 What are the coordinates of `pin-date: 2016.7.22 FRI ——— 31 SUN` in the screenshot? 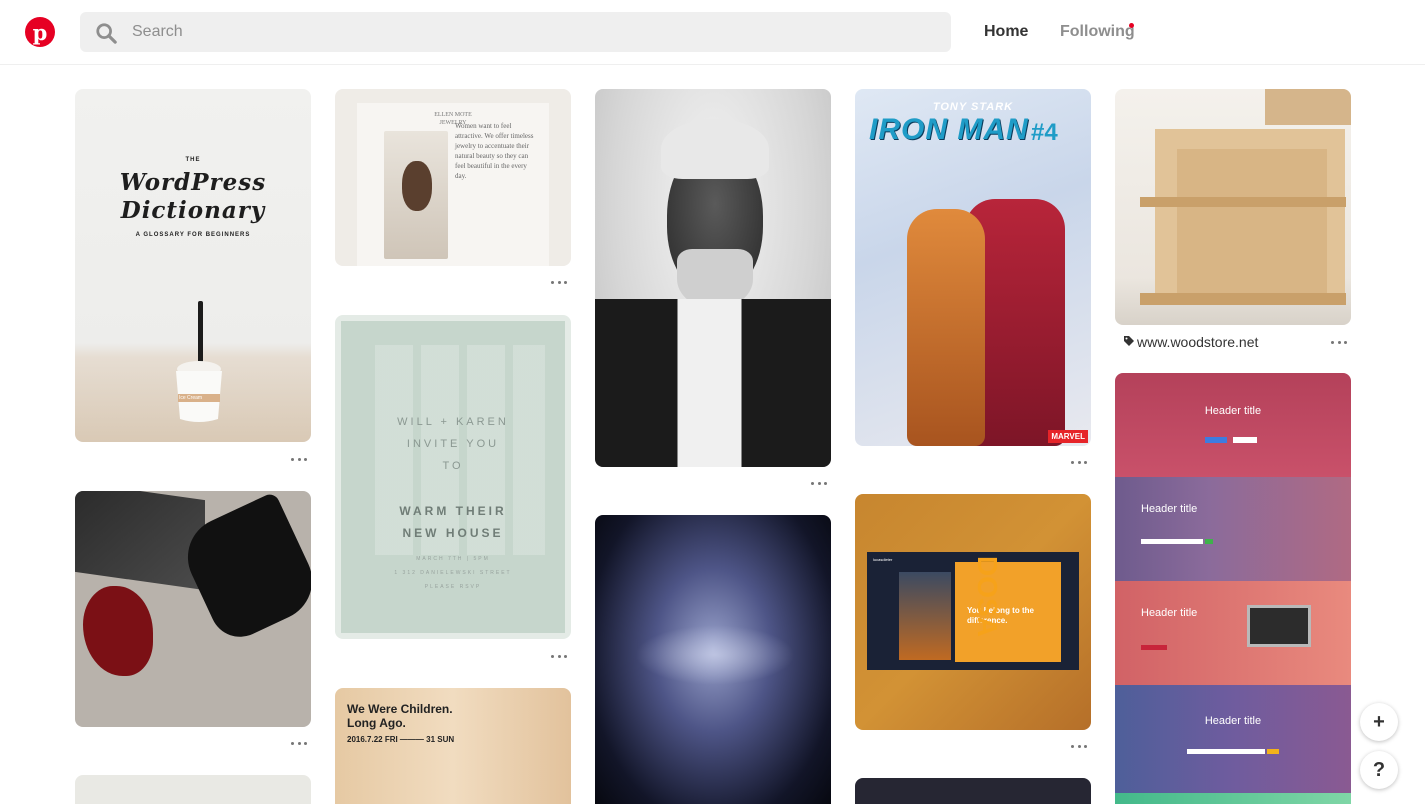 It's located at (401, 739).